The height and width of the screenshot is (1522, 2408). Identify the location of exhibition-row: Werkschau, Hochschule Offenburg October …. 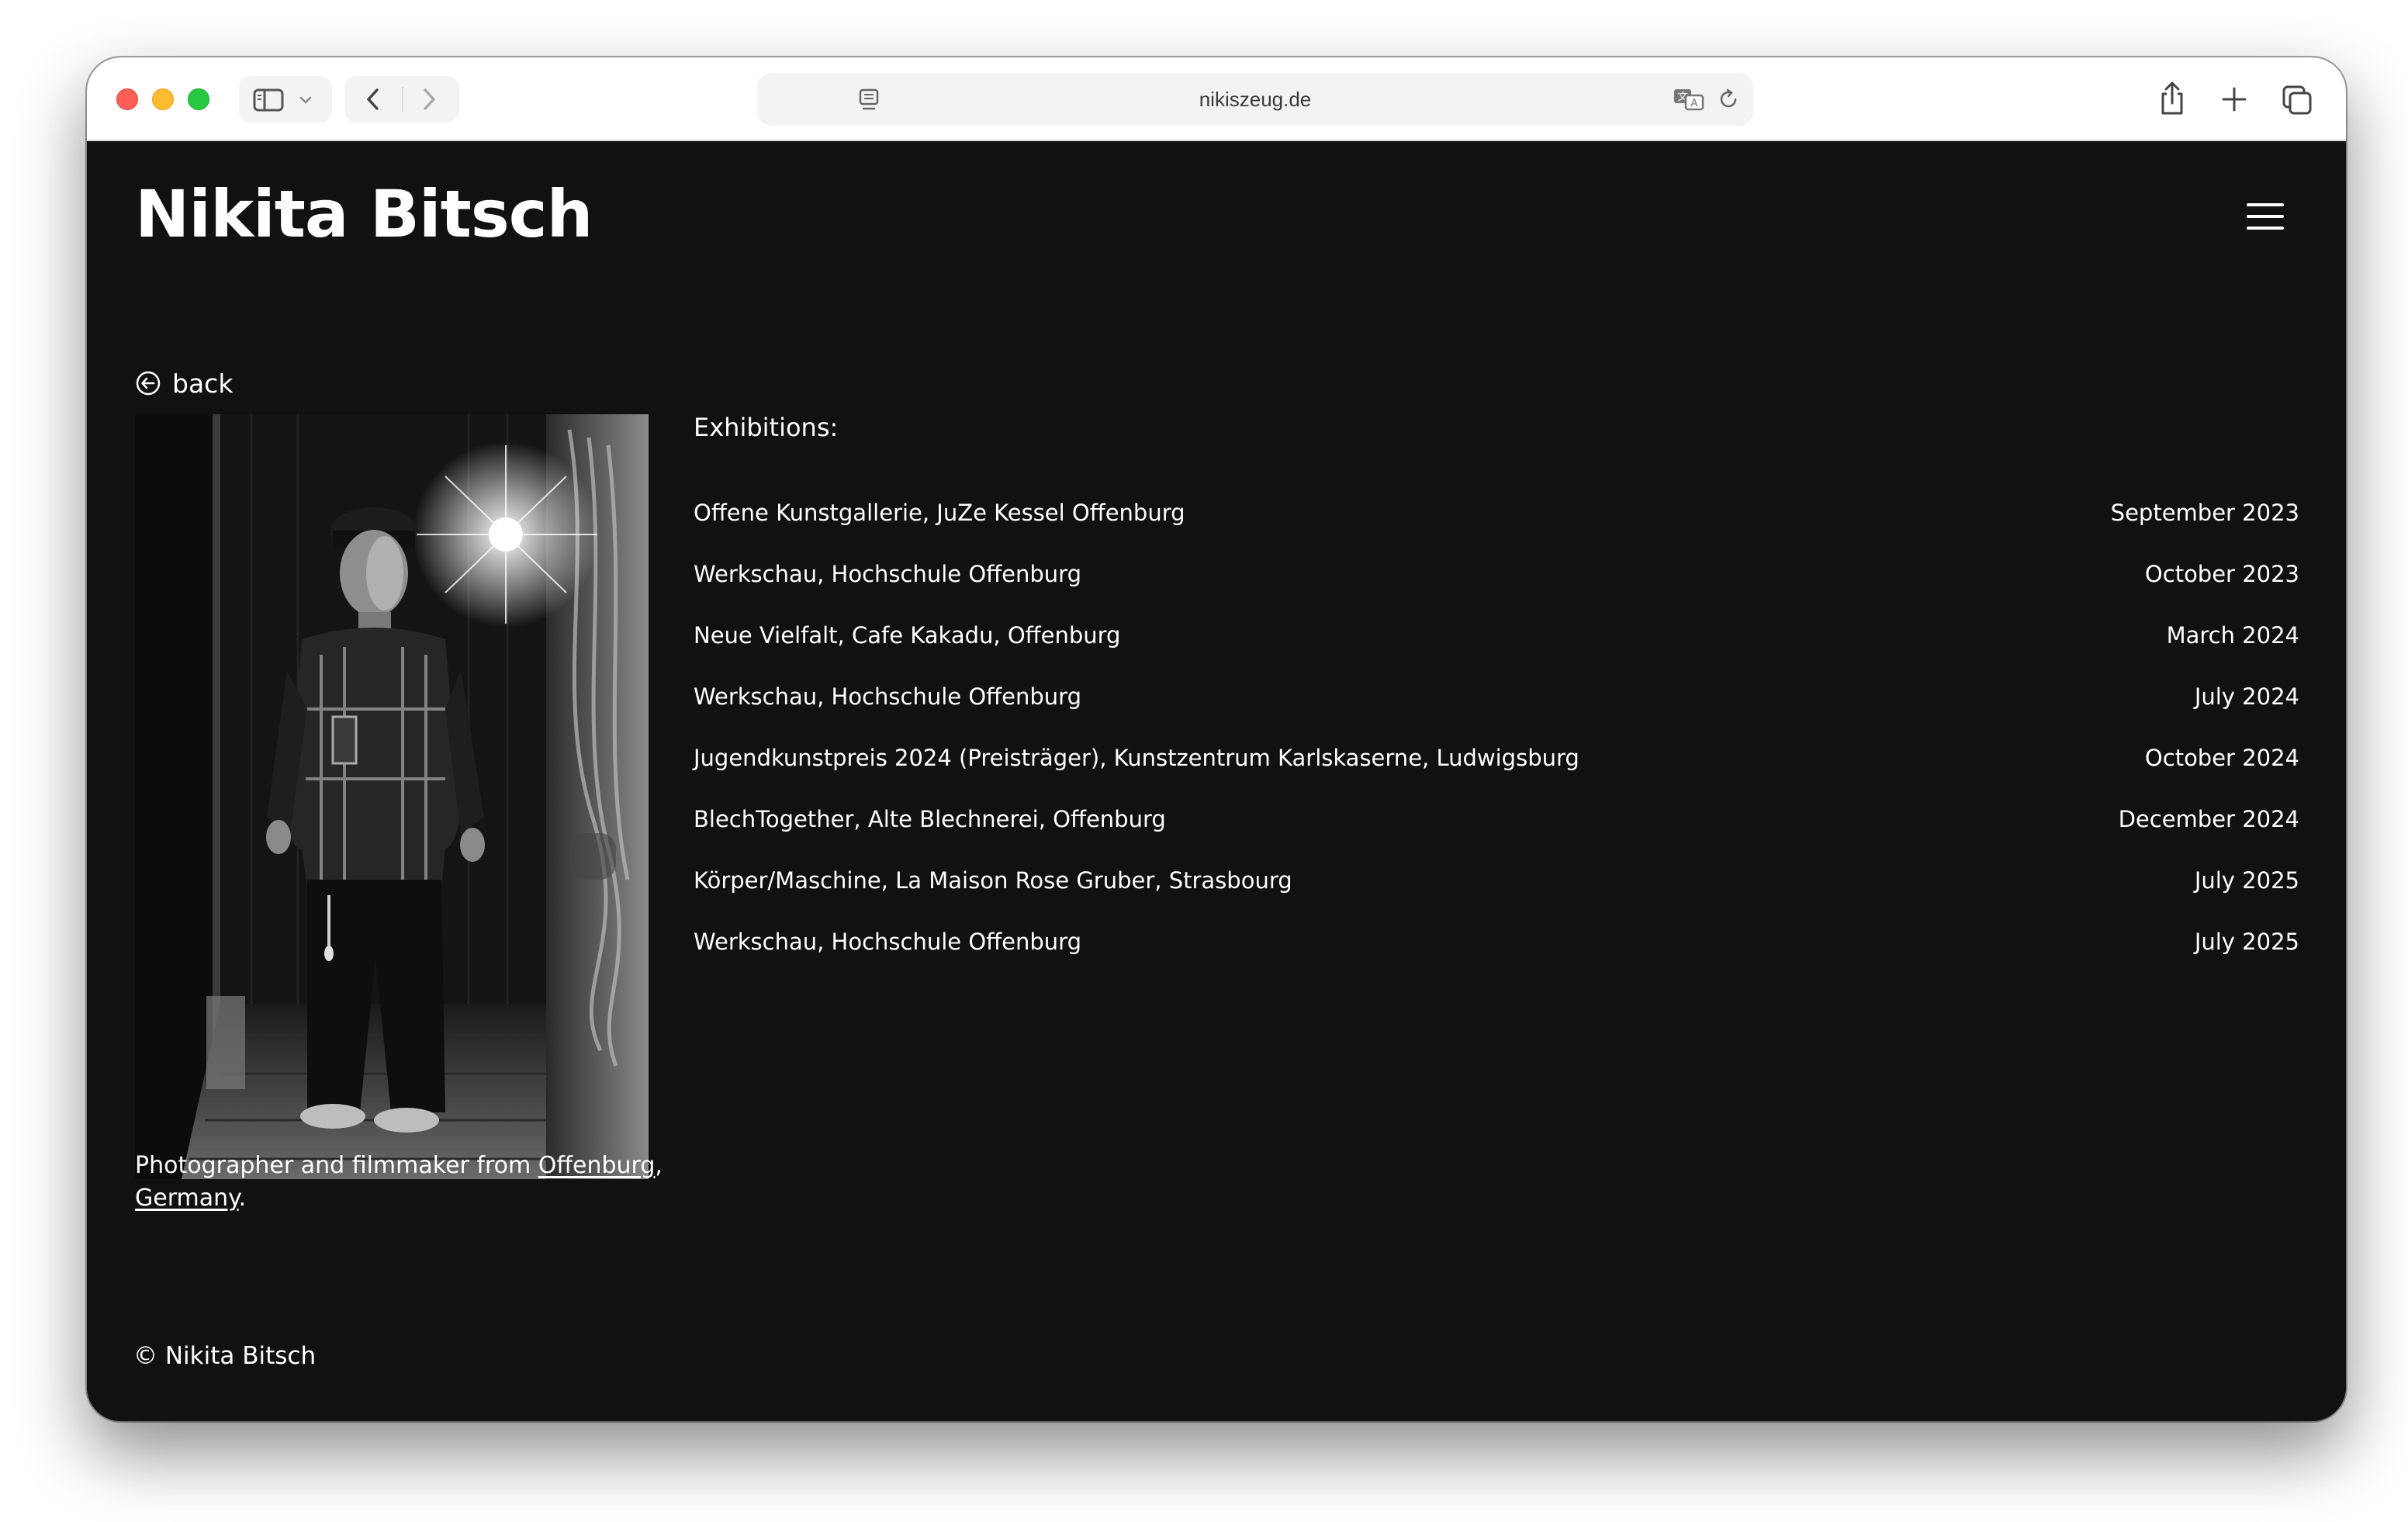
(1496, 574).